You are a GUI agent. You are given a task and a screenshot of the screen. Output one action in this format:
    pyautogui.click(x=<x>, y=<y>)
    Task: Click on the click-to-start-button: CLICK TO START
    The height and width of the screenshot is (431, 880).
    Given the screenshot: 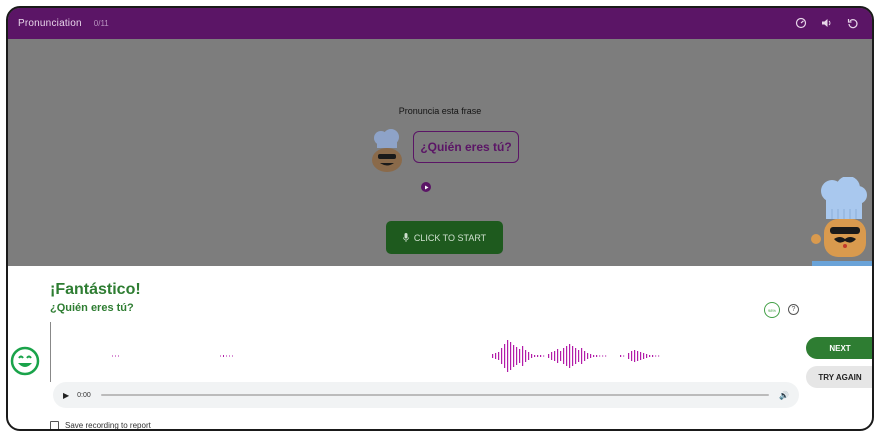 What is the action you would take?
    pyautogui.click(x=444, y=237)
    